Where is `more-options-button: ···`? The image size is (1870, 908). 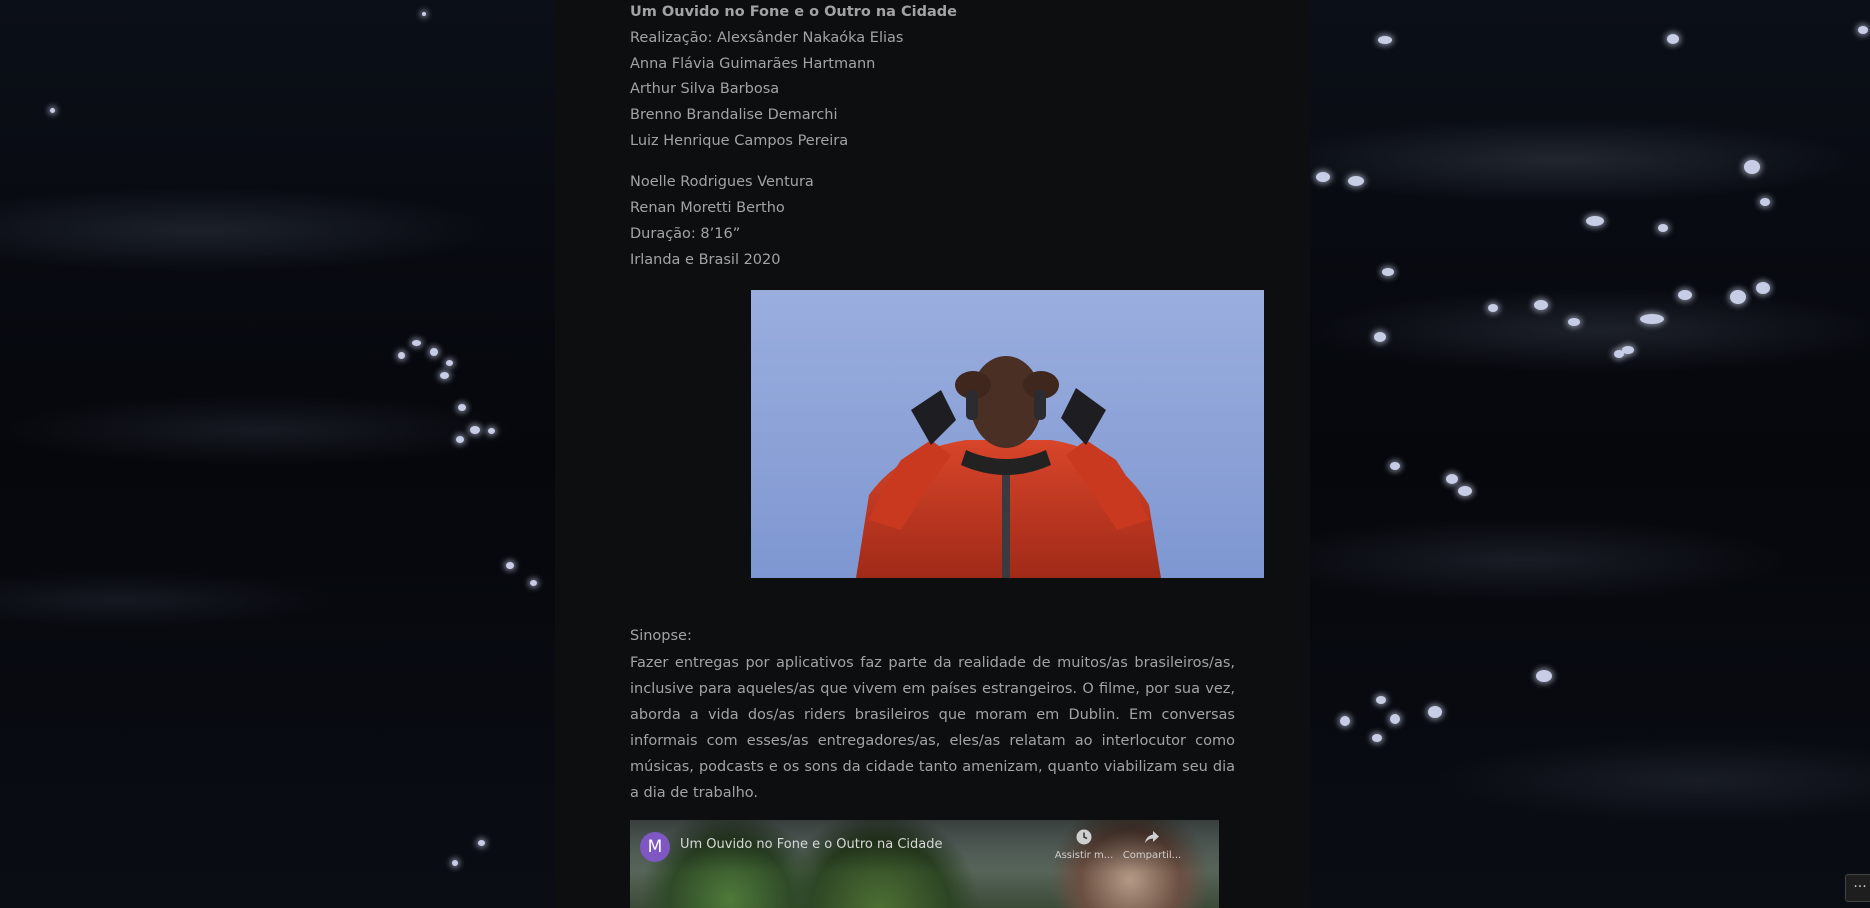 more-options-button: ··· is located at coordinates (1857, 888).